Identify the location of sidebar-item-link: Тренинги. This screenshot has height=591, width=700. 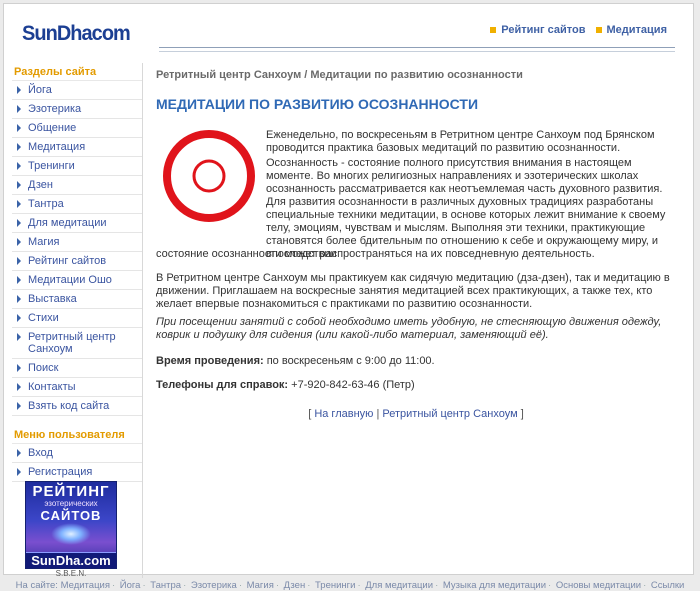
(51, 166).